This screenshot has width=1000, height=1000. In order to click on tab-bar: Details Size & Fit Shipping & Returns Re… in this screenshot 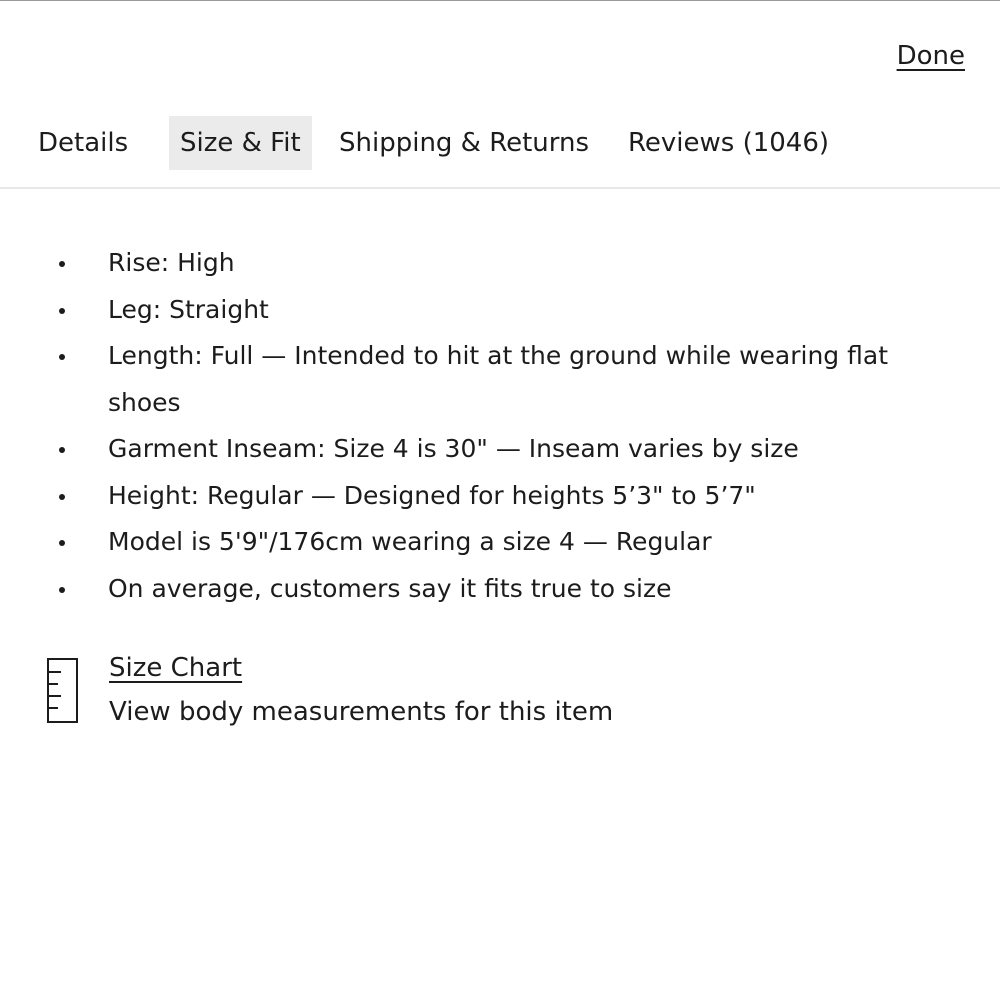, I will do `click(500, 143)`.